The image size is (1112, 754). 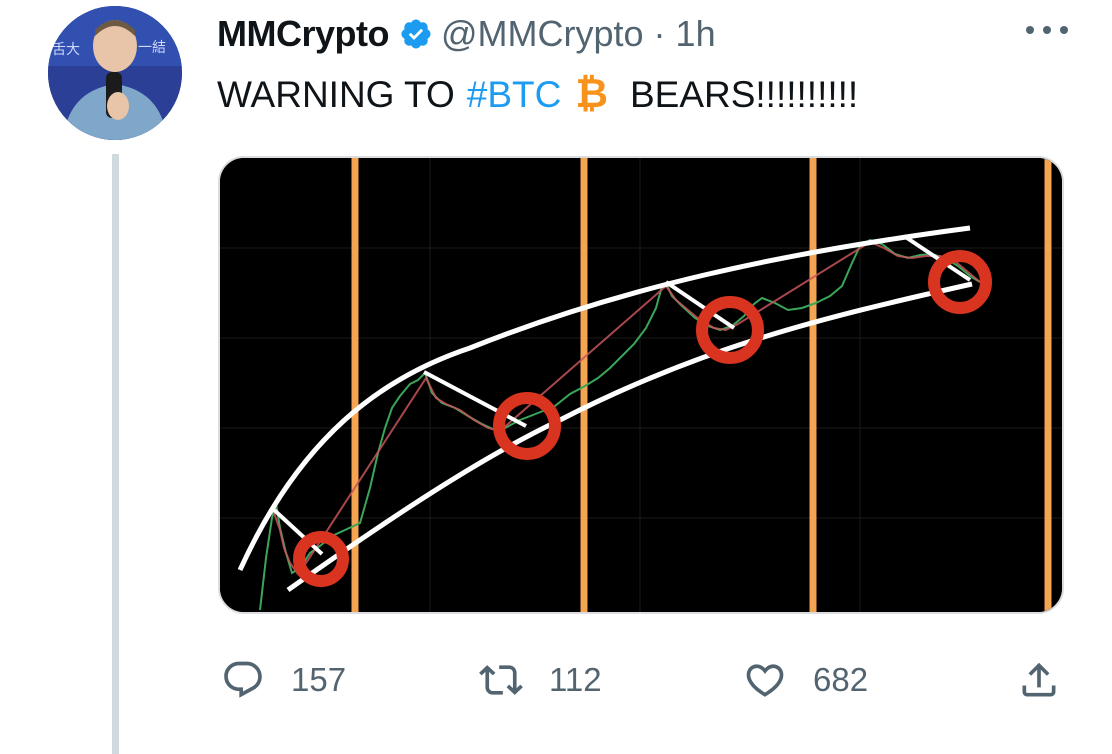 I want to click on share-button, so click(x=1039, y=680).